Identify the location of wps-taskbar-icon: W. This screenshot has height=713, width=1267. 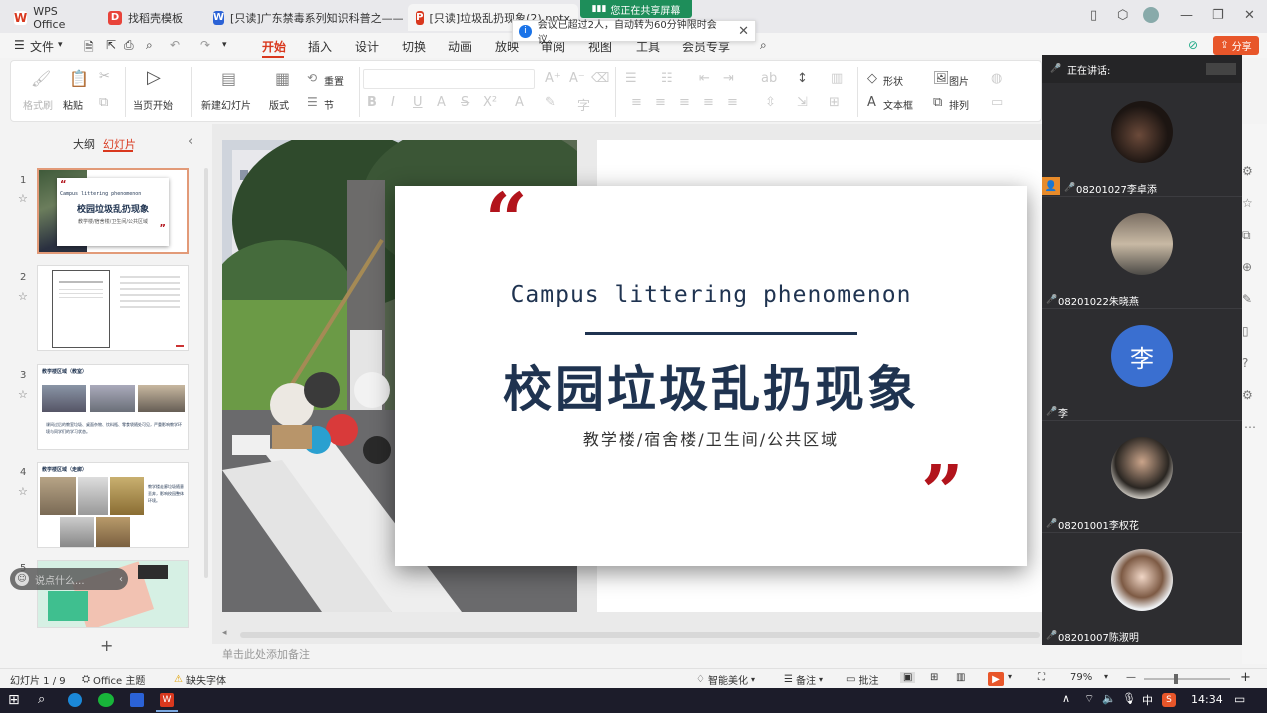
(167, 700).